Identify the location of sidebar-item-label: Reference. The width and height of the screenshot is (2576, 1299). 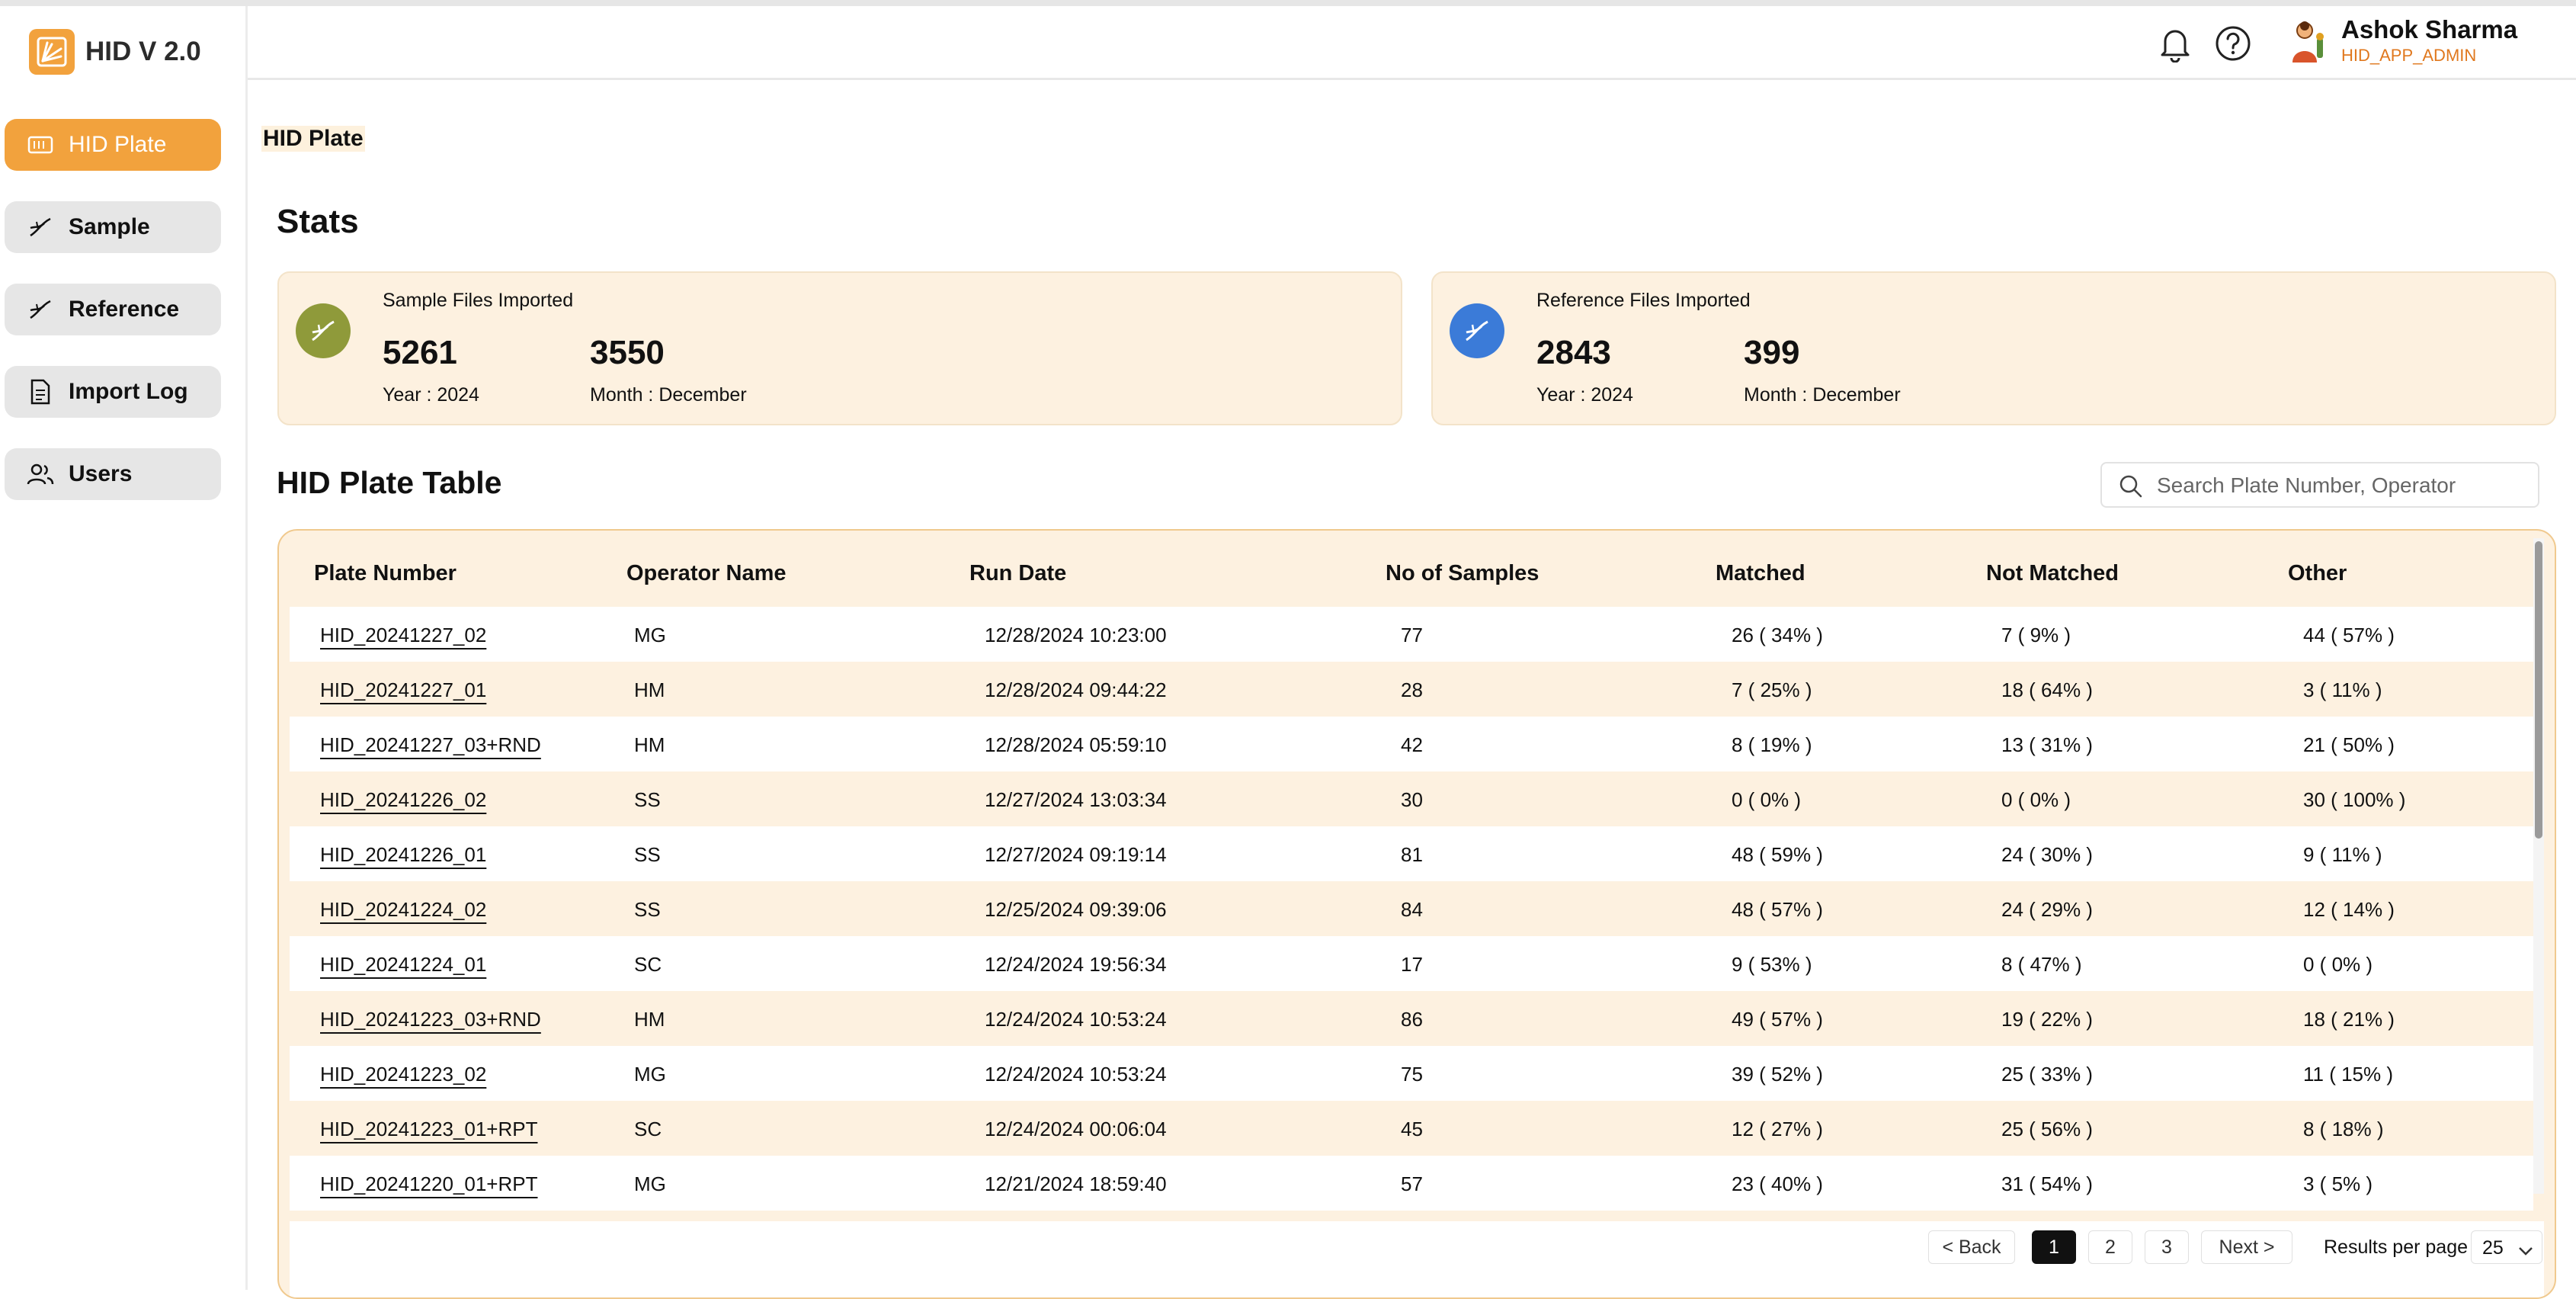
(125, 309).